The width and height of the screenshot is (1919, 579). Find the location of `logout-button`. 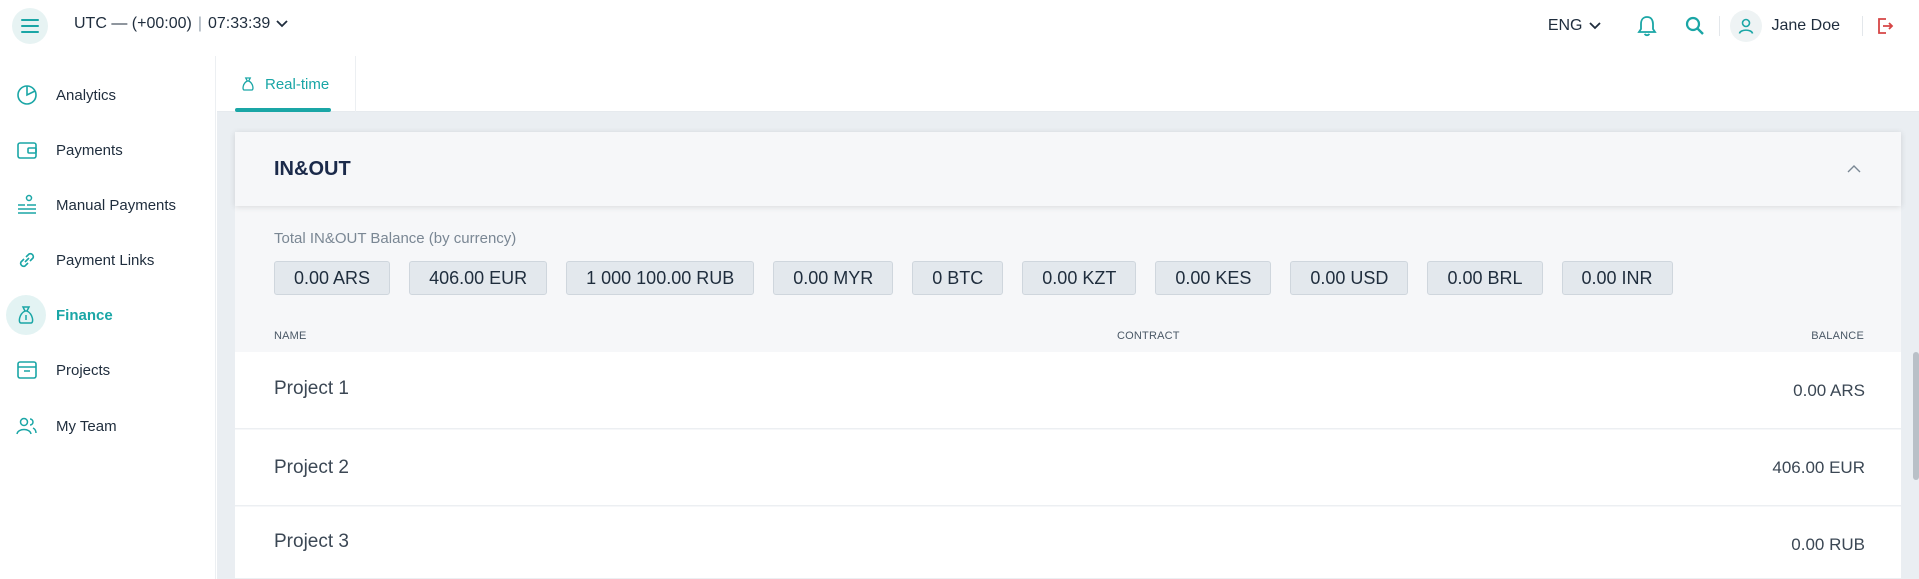

logout-button is located at coordinates (1885, 26).